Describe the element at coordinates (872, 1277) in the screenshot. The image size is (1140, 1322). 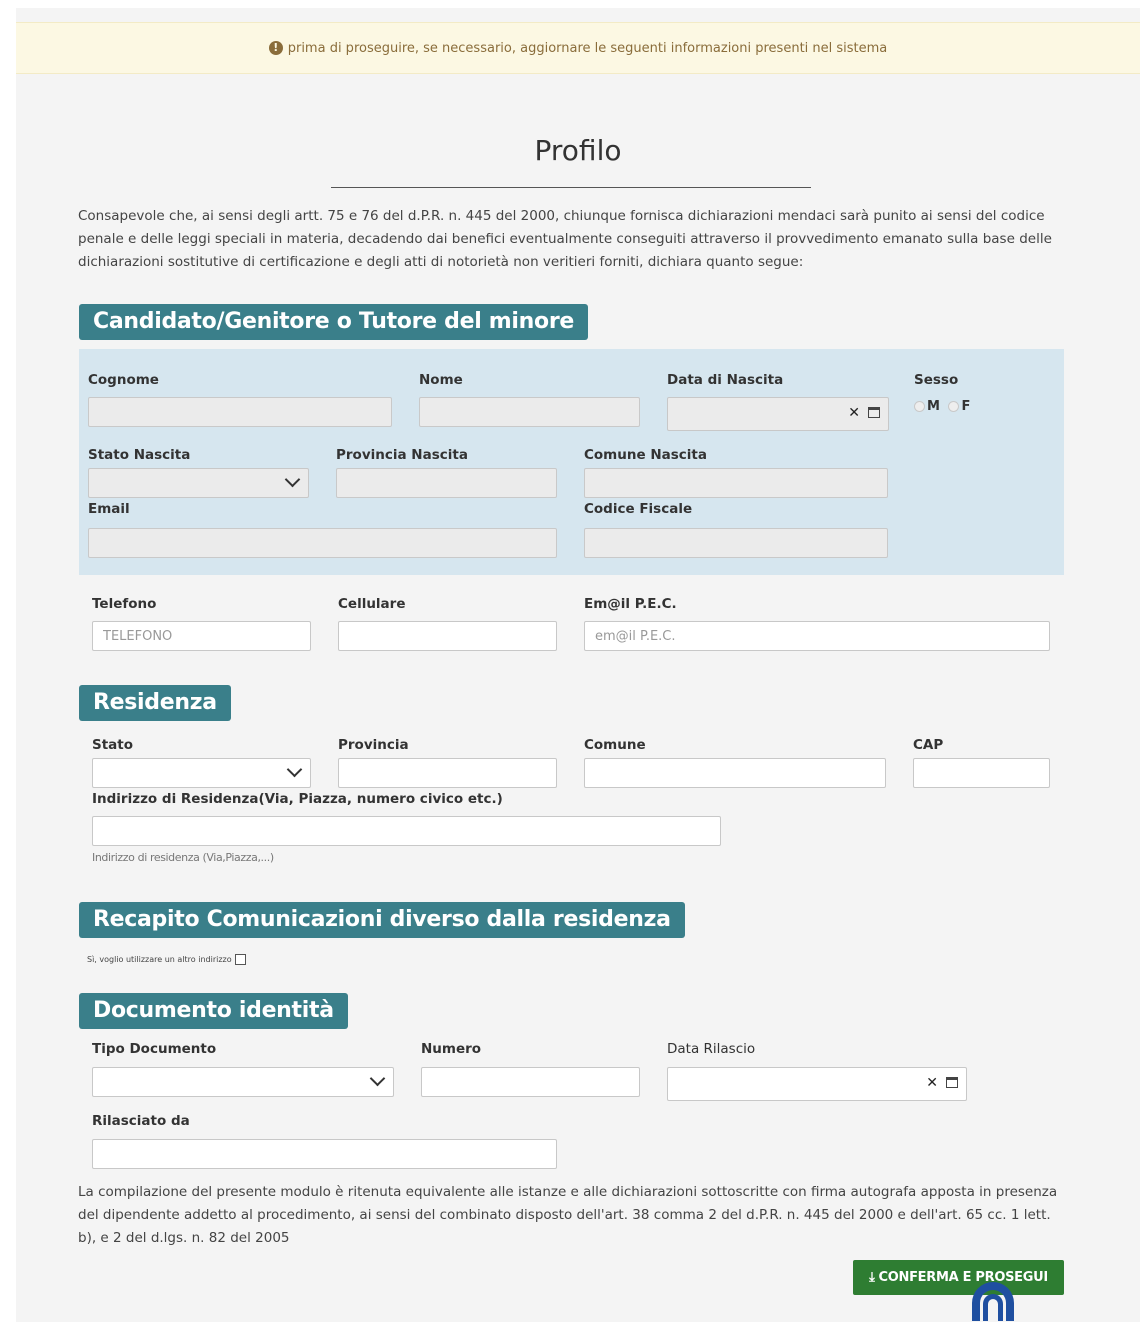
I see `download-icon: ⤓` at that location.